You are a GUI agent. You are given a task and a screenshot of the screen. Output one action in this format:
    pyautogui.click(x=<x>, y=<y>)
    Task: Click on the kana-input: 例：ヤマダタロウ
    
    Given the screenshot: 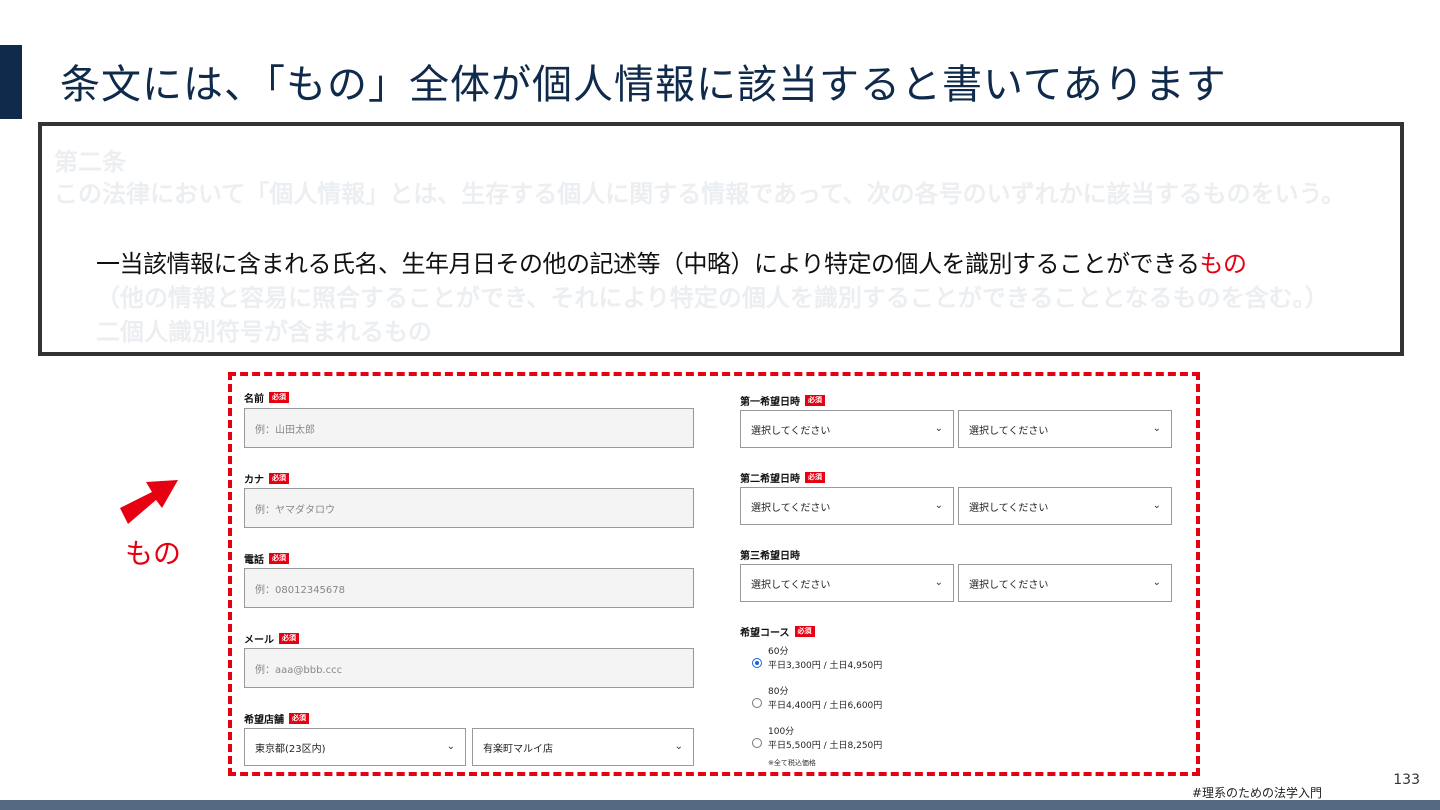 What is the action you would take?
    pyautogui.click(x=469, y=508)
    